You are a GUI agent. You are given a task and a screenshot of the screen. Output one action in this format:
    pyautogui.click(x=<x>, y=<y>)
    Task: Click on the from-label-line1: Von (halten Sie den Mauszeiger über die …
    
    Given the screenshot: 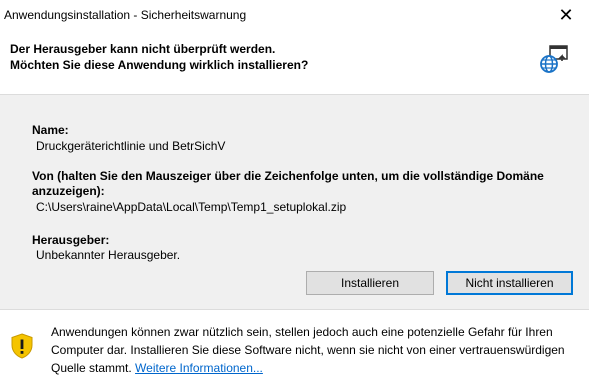 What is the action you would take?
    pyautogui.click(x=288, y=176)
    